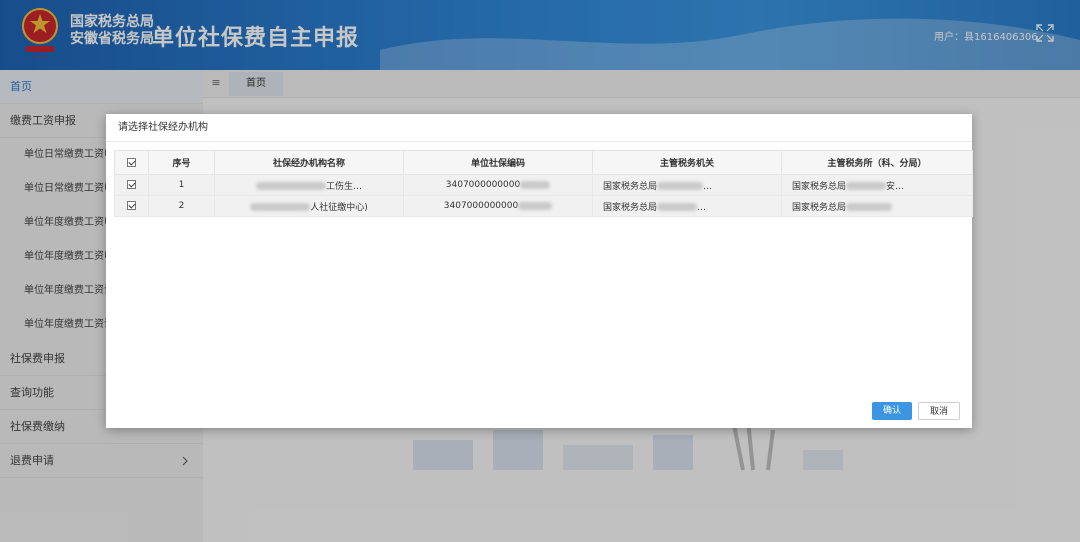 The width and height of the screenshot is (1080, 542). I want to click on cell-agency-name: 人社征缴中心), so click(309, 206).